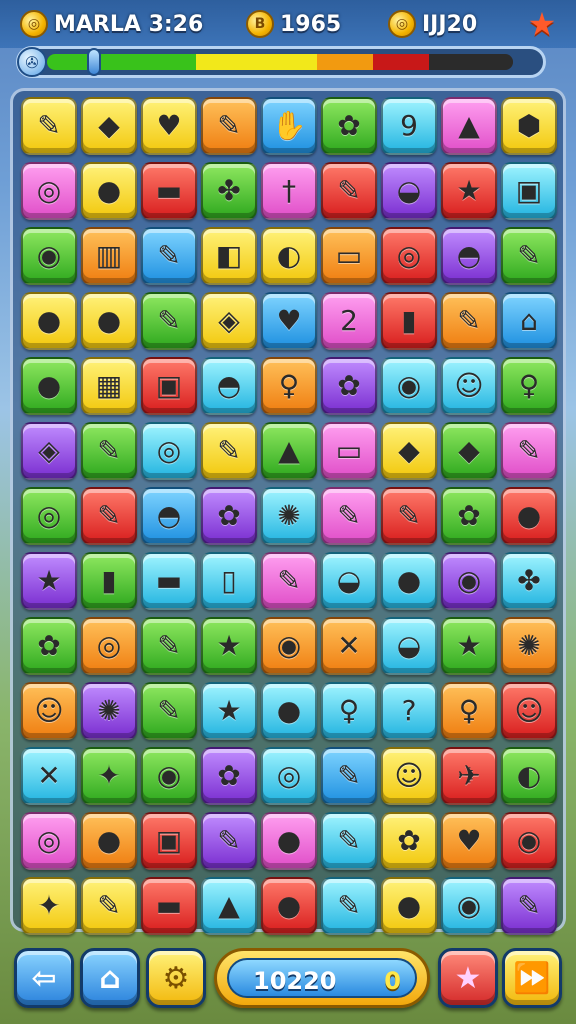 The image size is (576, 1024). What do you see at coordinates (529, 126) in the screenshot?
I see `game-tile: ⬢` at bounding box center [529, 126].